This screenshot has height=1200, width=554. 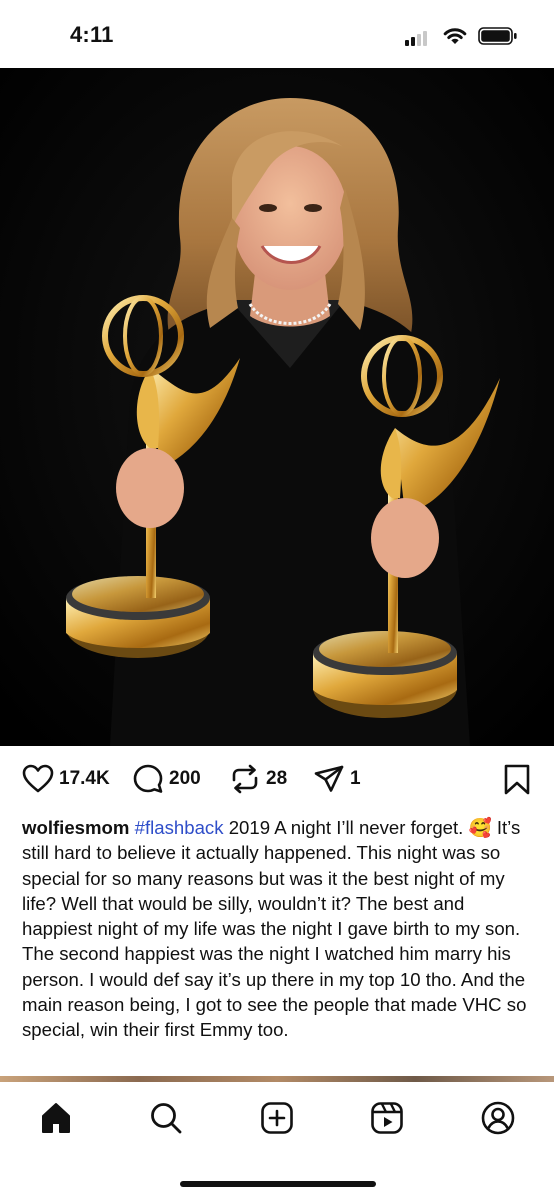 What do you see at coordinates (278, 1184) in the screenshot?
I see `home-indicator` at bounding box center [278, 1184].